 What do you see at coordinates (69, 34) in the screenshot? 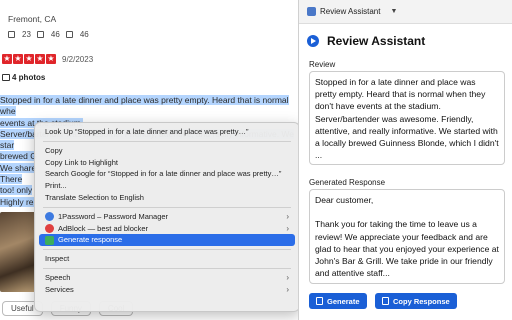
I see `photos-icon` at bounding box center [69, 34].